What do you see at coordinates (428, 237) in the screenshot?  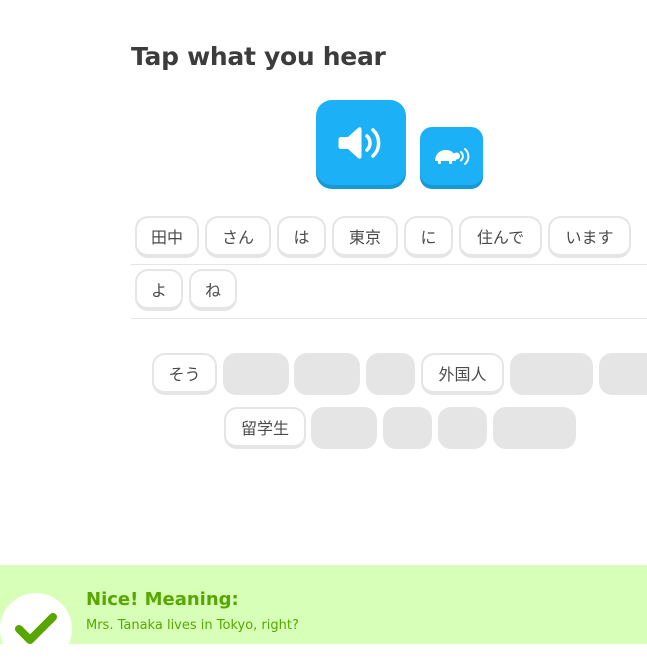 I see `answer-word-chip: に` at bounding box center [428, 237].